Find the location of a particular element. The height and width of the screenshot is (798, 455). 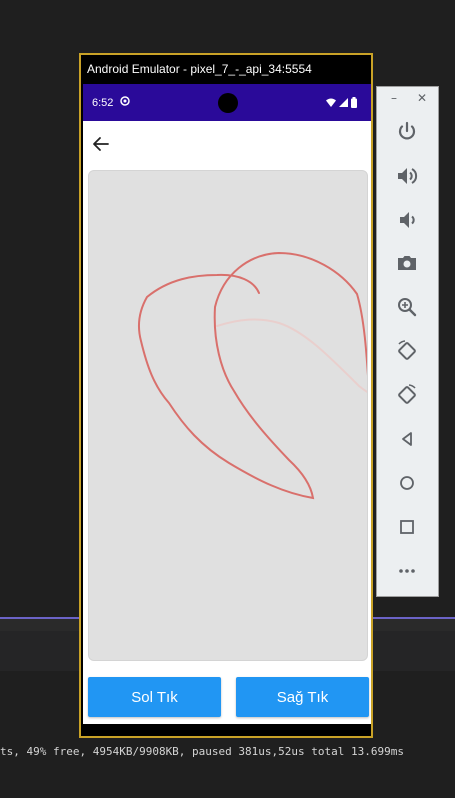

zoom-icon is located at coordinates (407, 307).